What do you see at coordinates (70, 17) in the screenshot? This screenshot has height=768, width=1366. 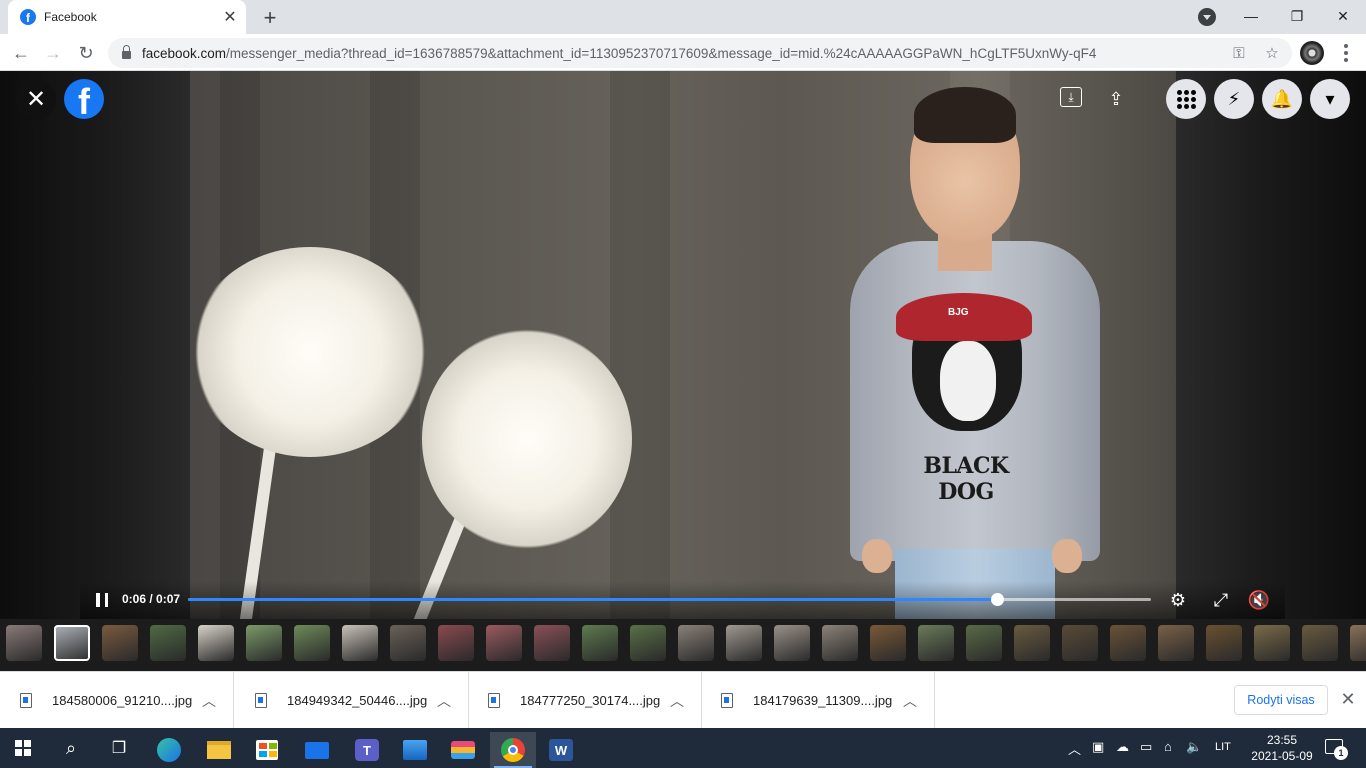 I see `tab-title: Facebook` at bounding box center [70, 17].